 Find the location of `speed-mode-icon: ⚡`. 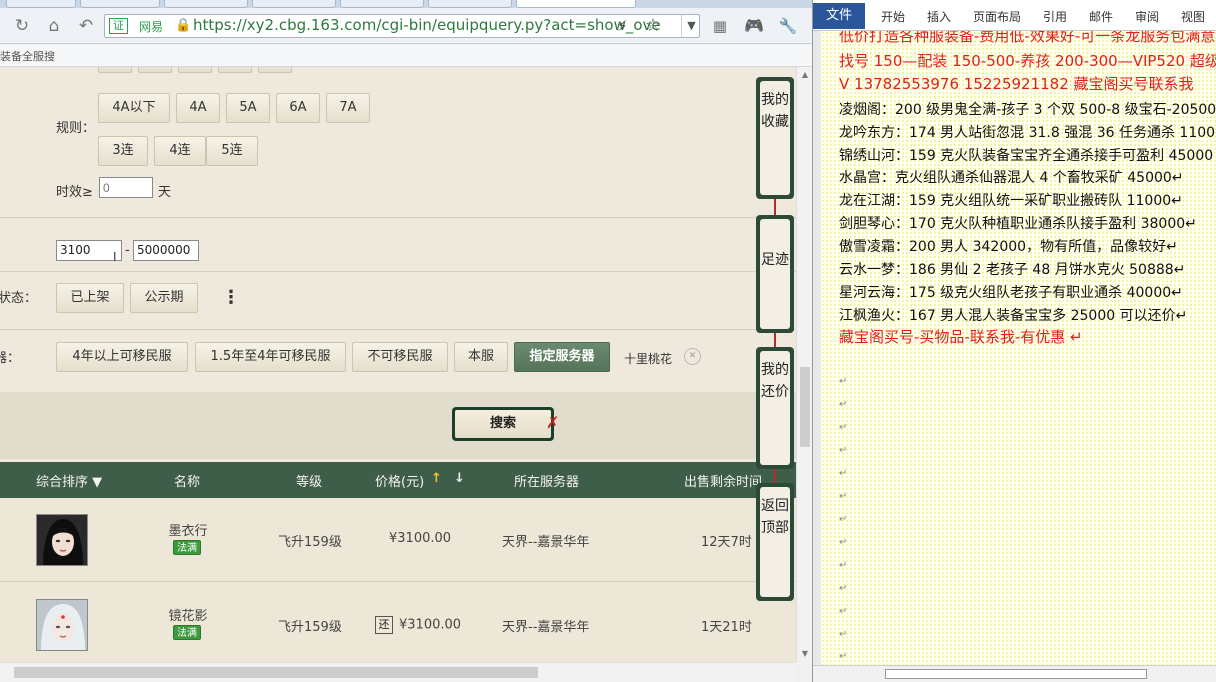

speed-mode-icon: ⚡ is located at coordinates (622, 26).